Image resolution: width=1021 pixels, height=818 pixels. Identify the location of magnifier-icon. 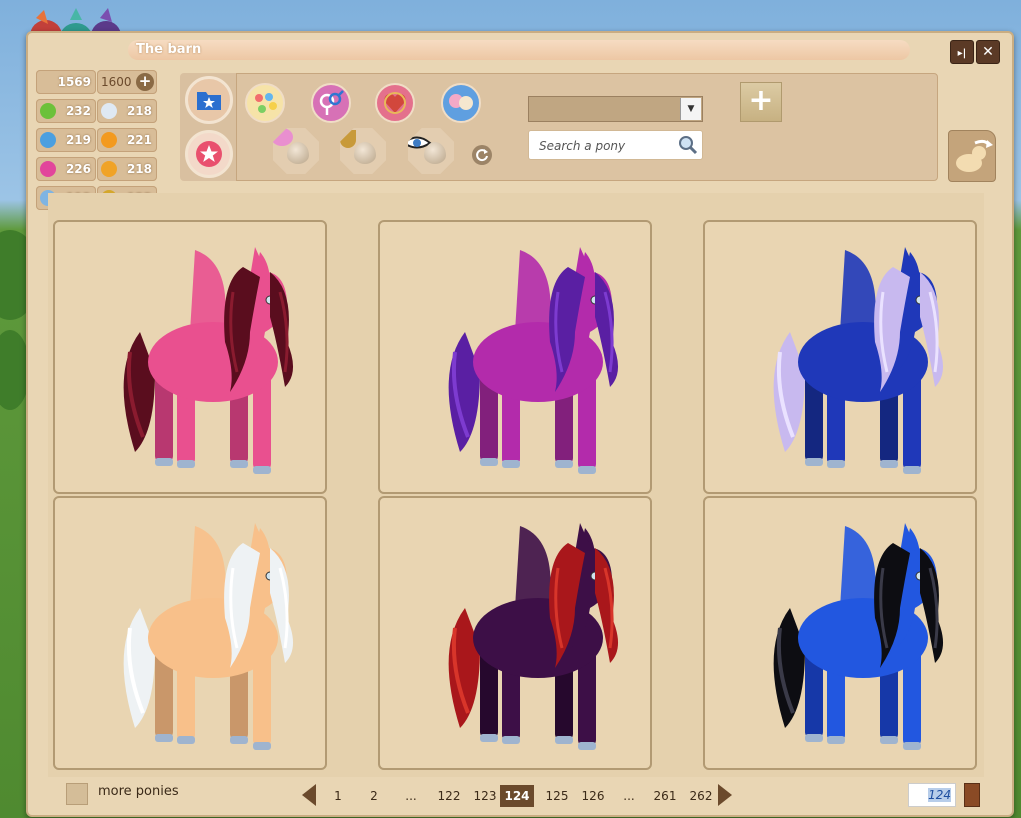
(688, 145).